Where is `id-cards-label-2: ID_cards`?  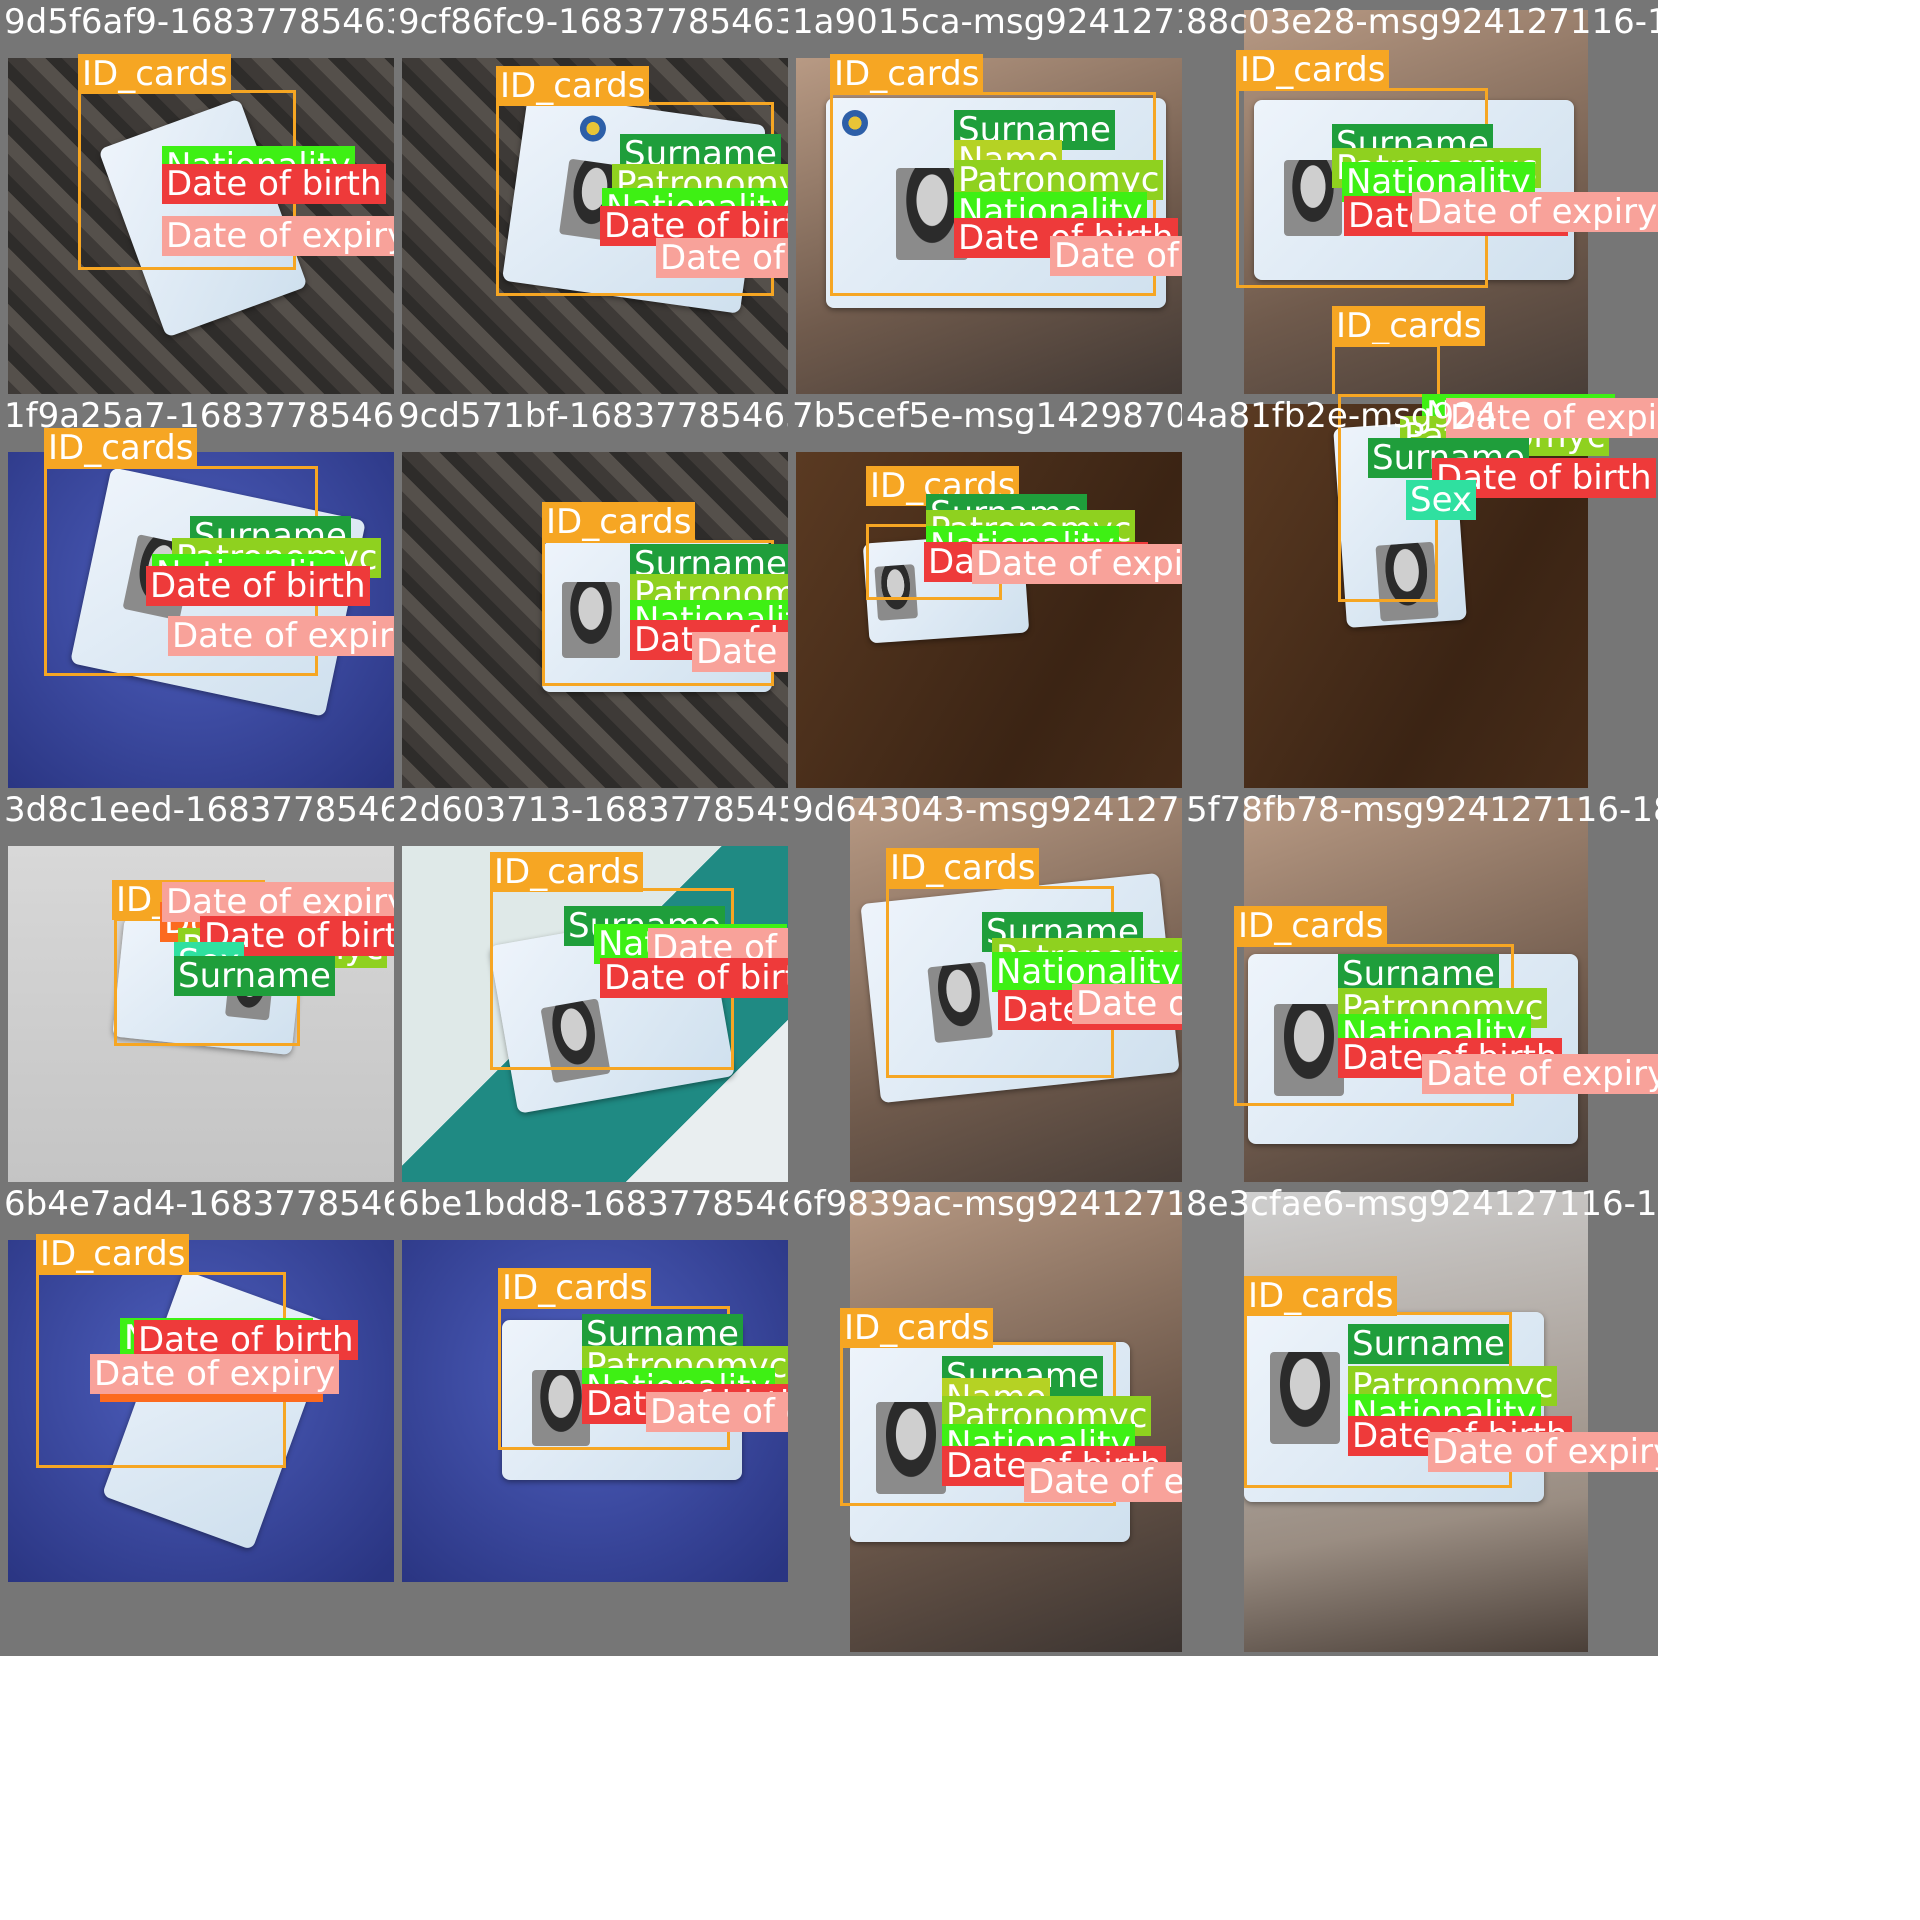
id-cards-label-2: ID_cards is located at coordinates (1409, 326).